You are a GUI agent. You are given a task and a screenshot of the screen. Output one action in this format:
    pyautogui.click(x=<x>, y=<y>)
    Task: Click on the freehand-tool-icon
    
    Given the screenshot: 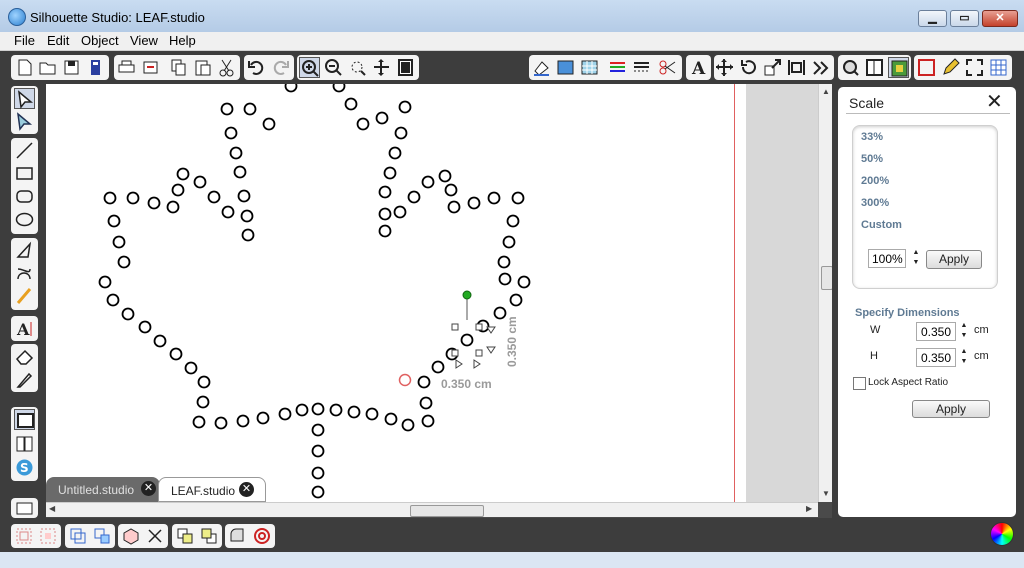 What is the action you would take?
    pyautogui.click(x=24, y=296)
    